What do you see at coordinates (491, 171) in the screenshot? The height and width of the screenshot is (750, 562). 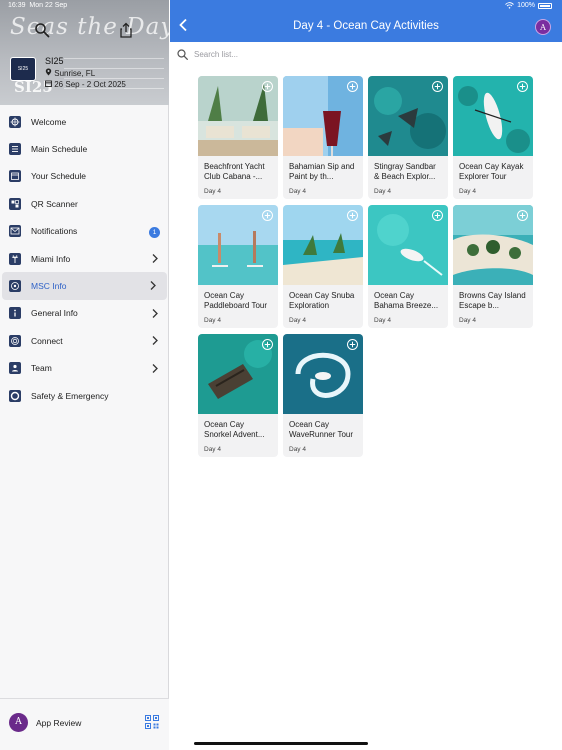 I see `activity-title: Ocean Cay Kayak Explorer Tour` at bounding box center [491, 171].